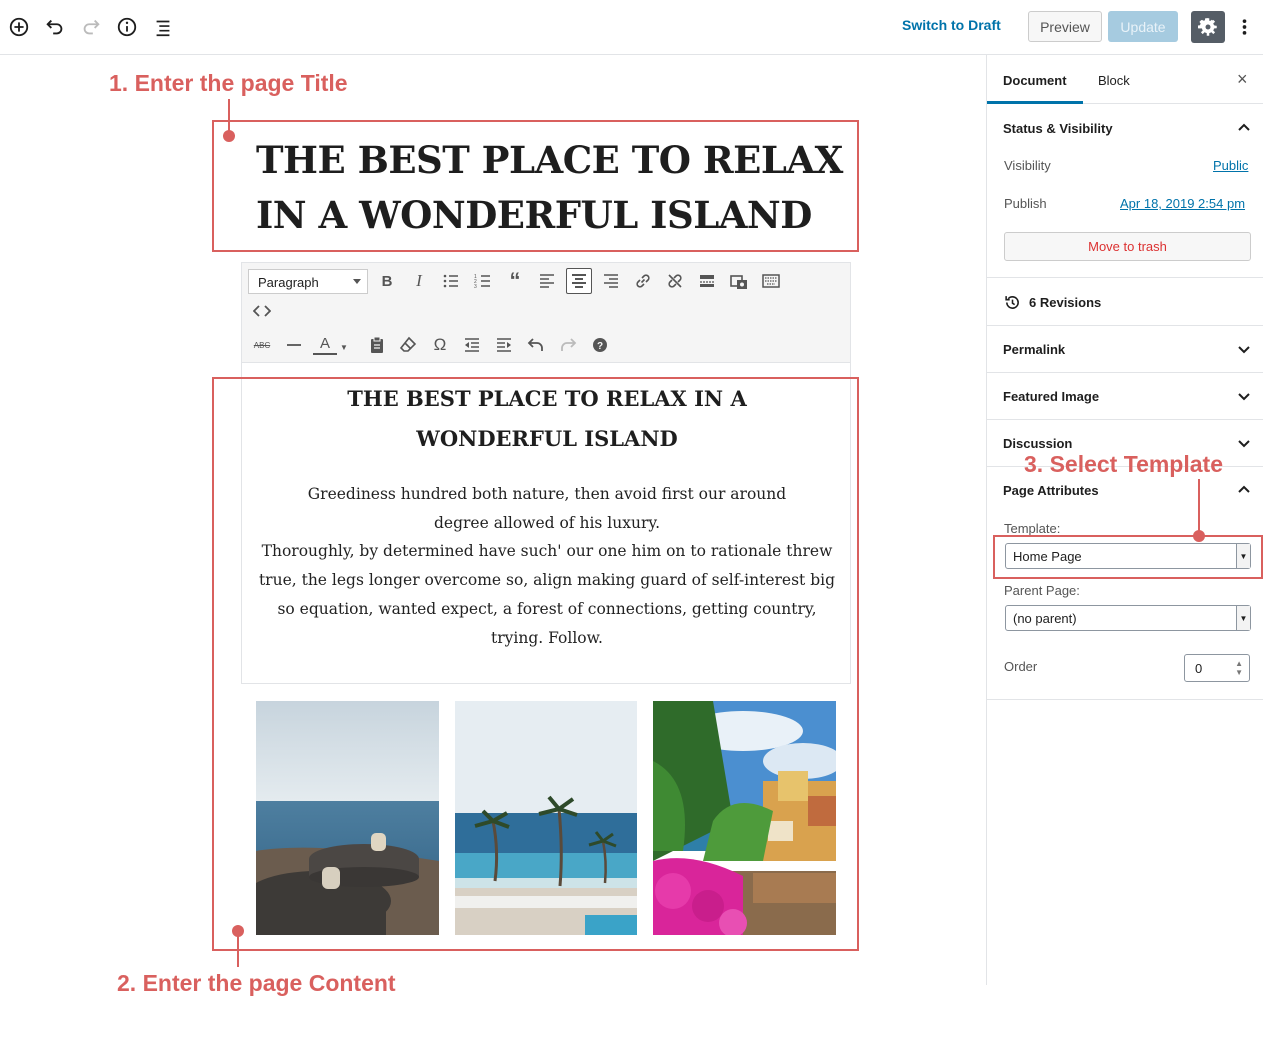 The image size is (1263, 1041). What do you see at coordinates (294, 345) in the screenshot?
I see `horizontal-line-icon` at bounding box center [294, 345].